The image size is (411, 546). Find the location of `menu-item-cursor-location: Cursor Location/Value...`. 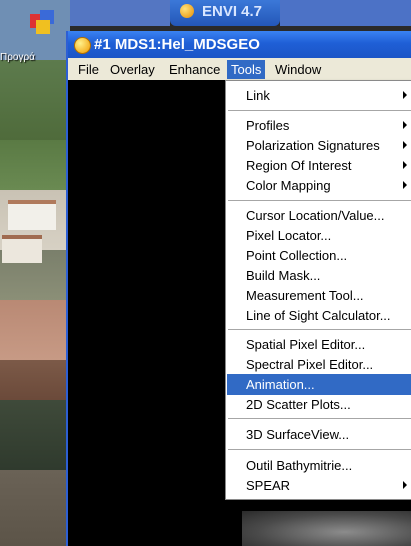

menu-item-cursor-location: Cursor Location/Value... is located at coordinates (319, 215).